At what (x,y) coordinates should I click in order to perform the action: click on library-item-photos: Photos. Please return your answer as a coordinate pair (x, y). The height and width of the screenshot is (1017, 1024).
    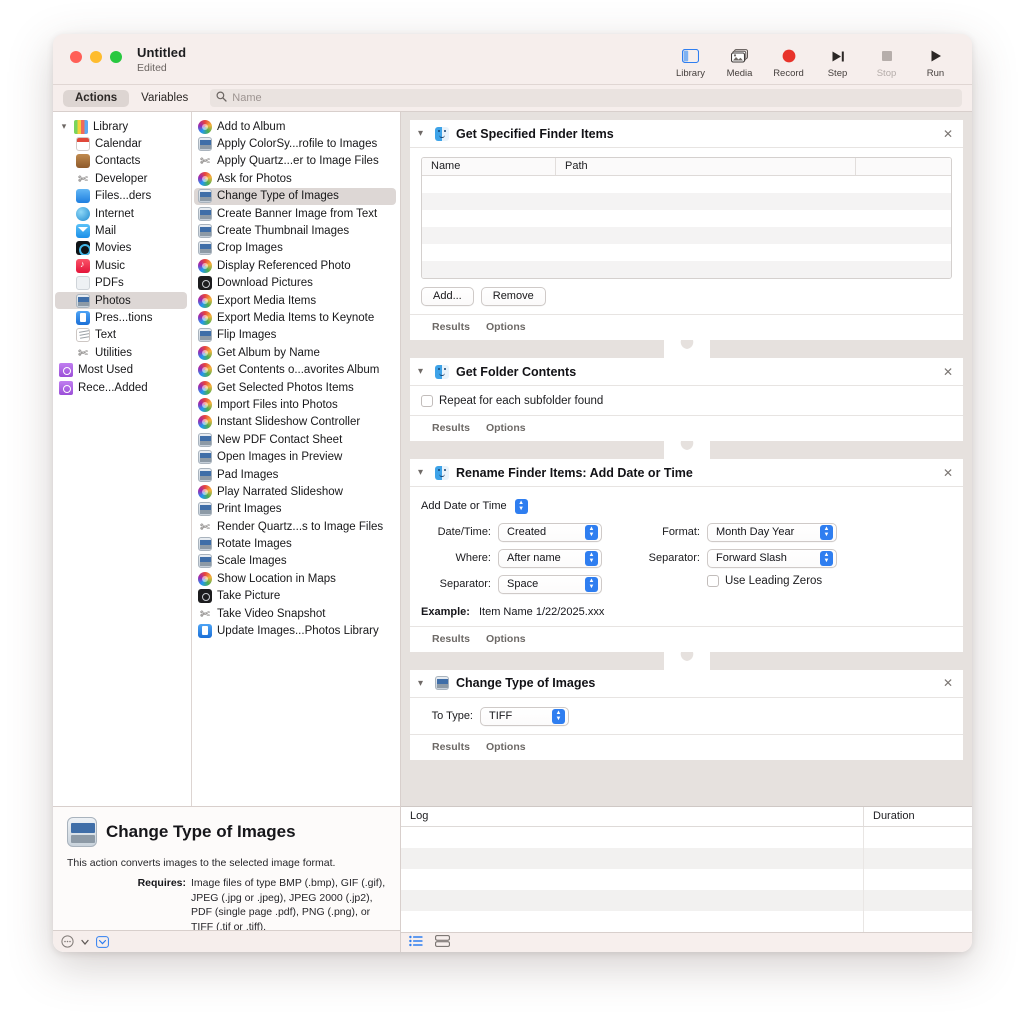
    Looking at the image, I should click on (121, 300).